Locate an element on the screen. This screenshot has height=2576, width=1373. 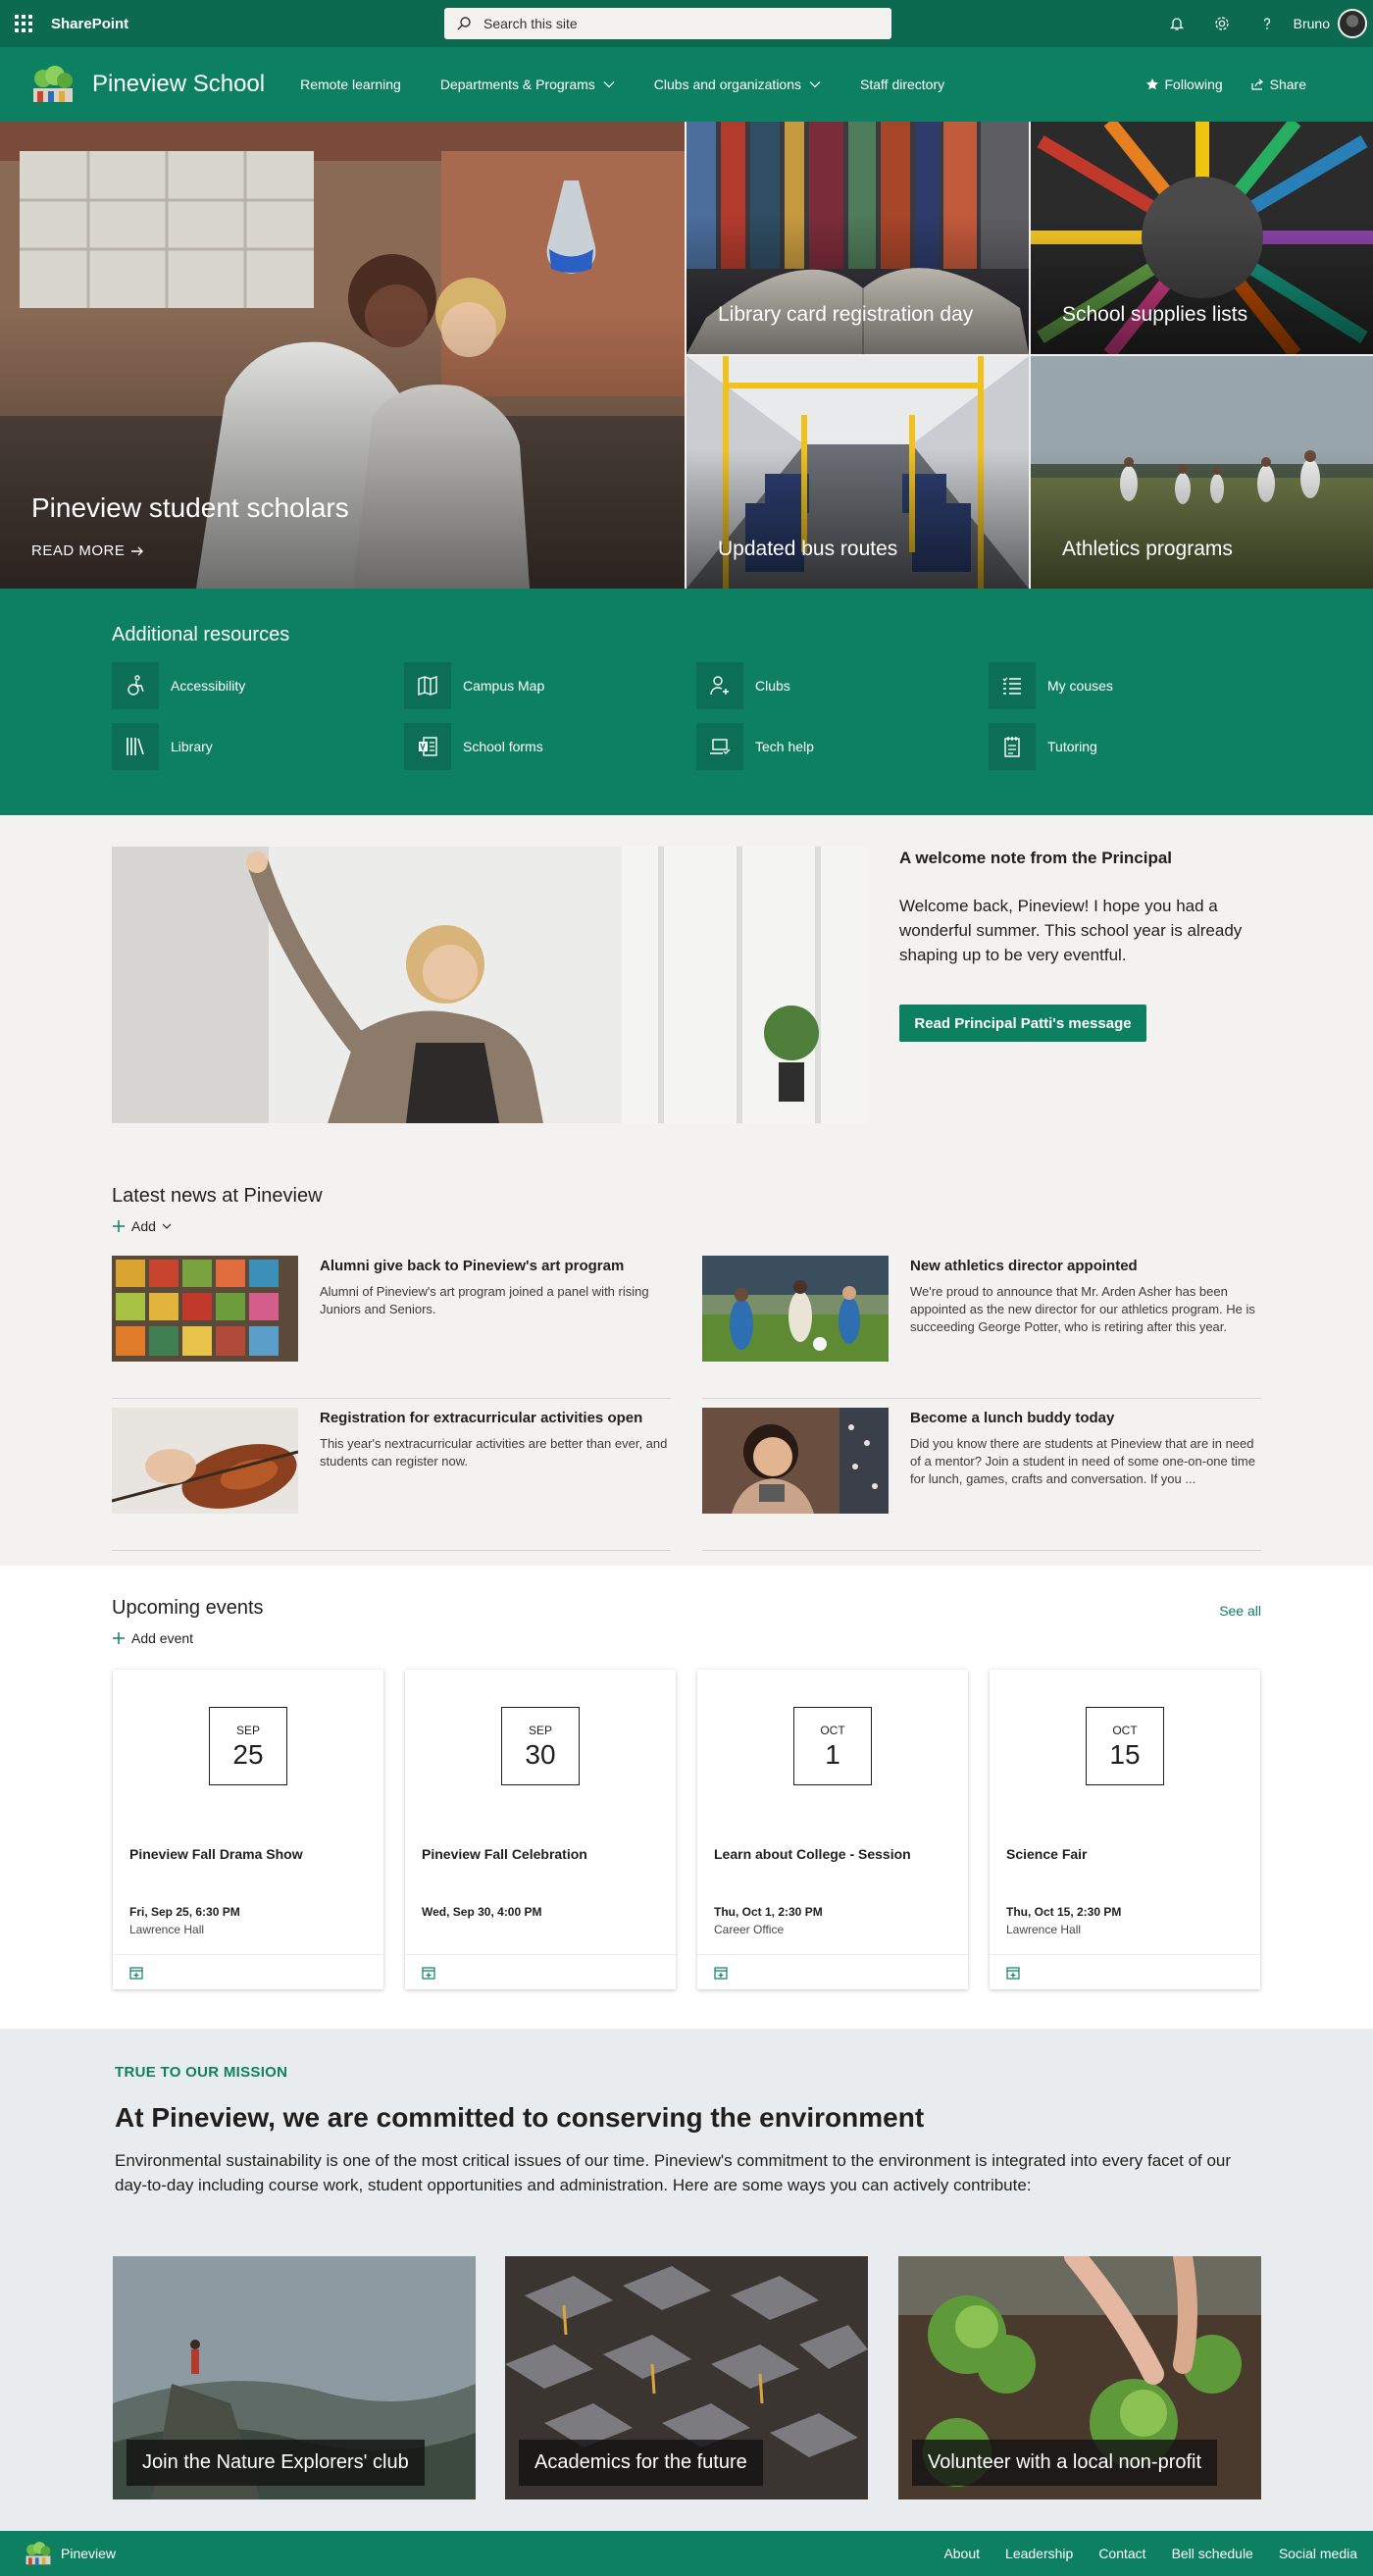
plus-icon is located at coordinates (119, 1638).